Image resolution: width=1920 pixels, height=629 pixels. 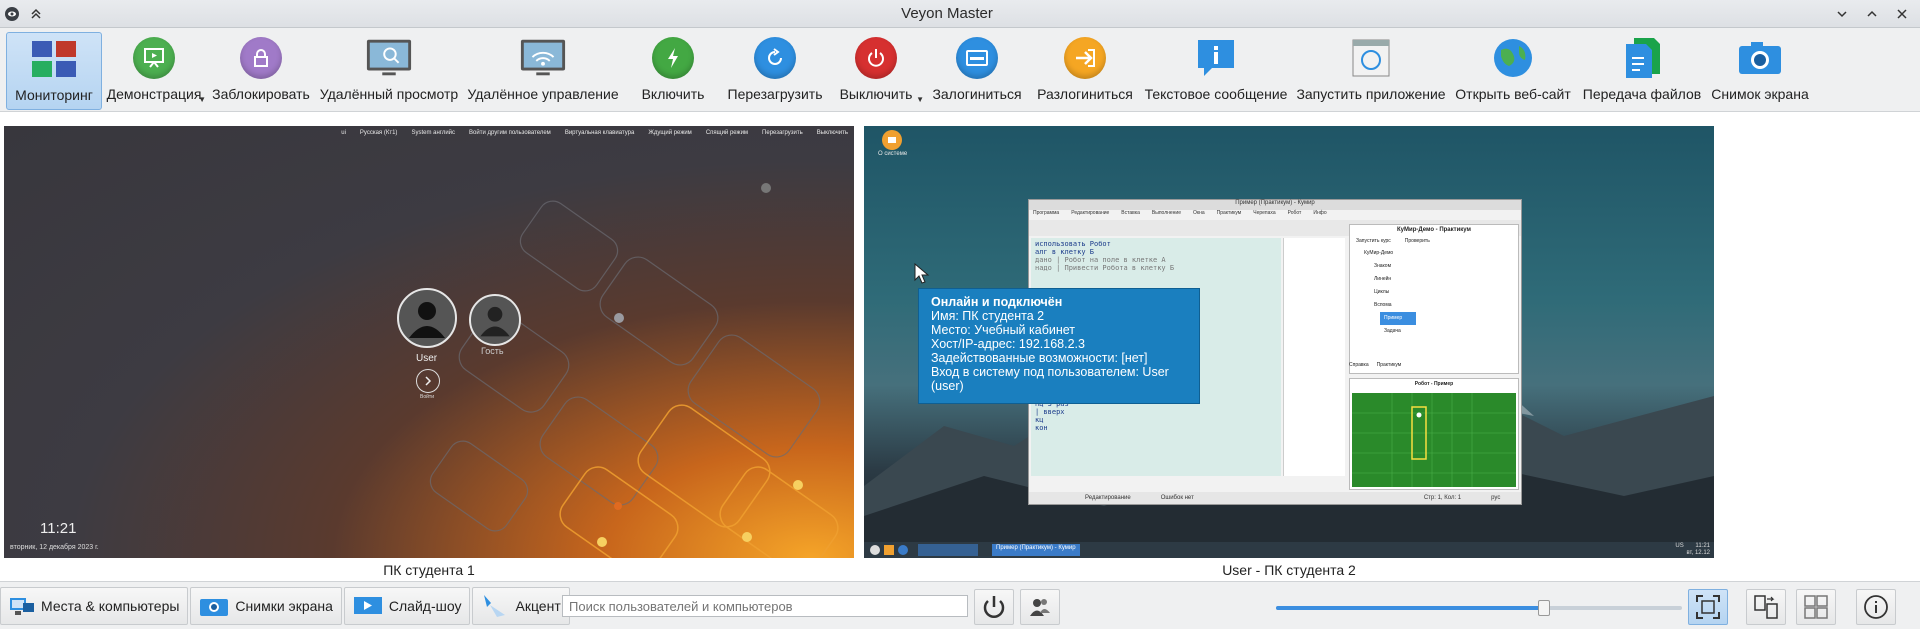 I want to click on topbar-item: Выключить, so click(x=832, y=133).